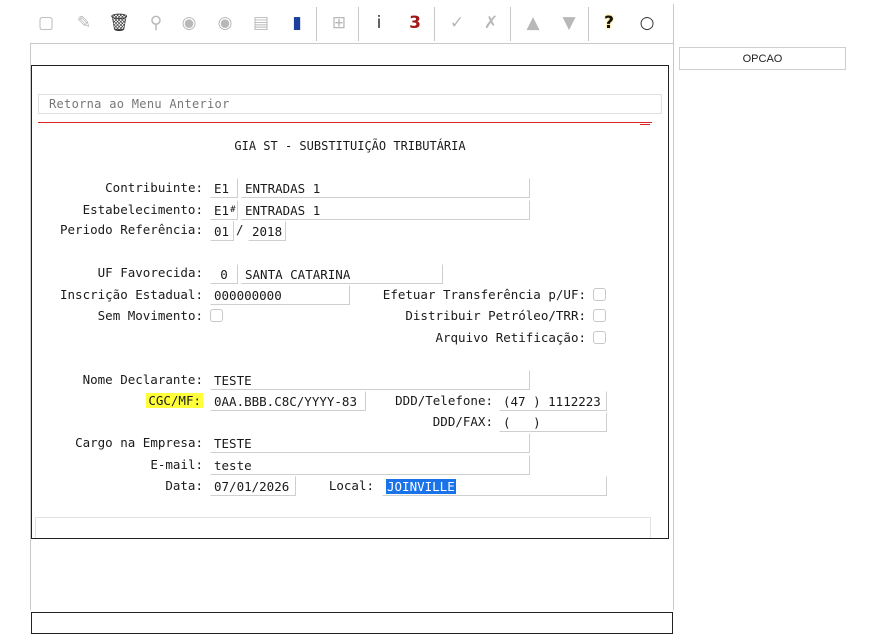 This screenshot has width=886, height=642. I want to click on retificacao-label: Arquivo Retificação:, so click(510, 337).